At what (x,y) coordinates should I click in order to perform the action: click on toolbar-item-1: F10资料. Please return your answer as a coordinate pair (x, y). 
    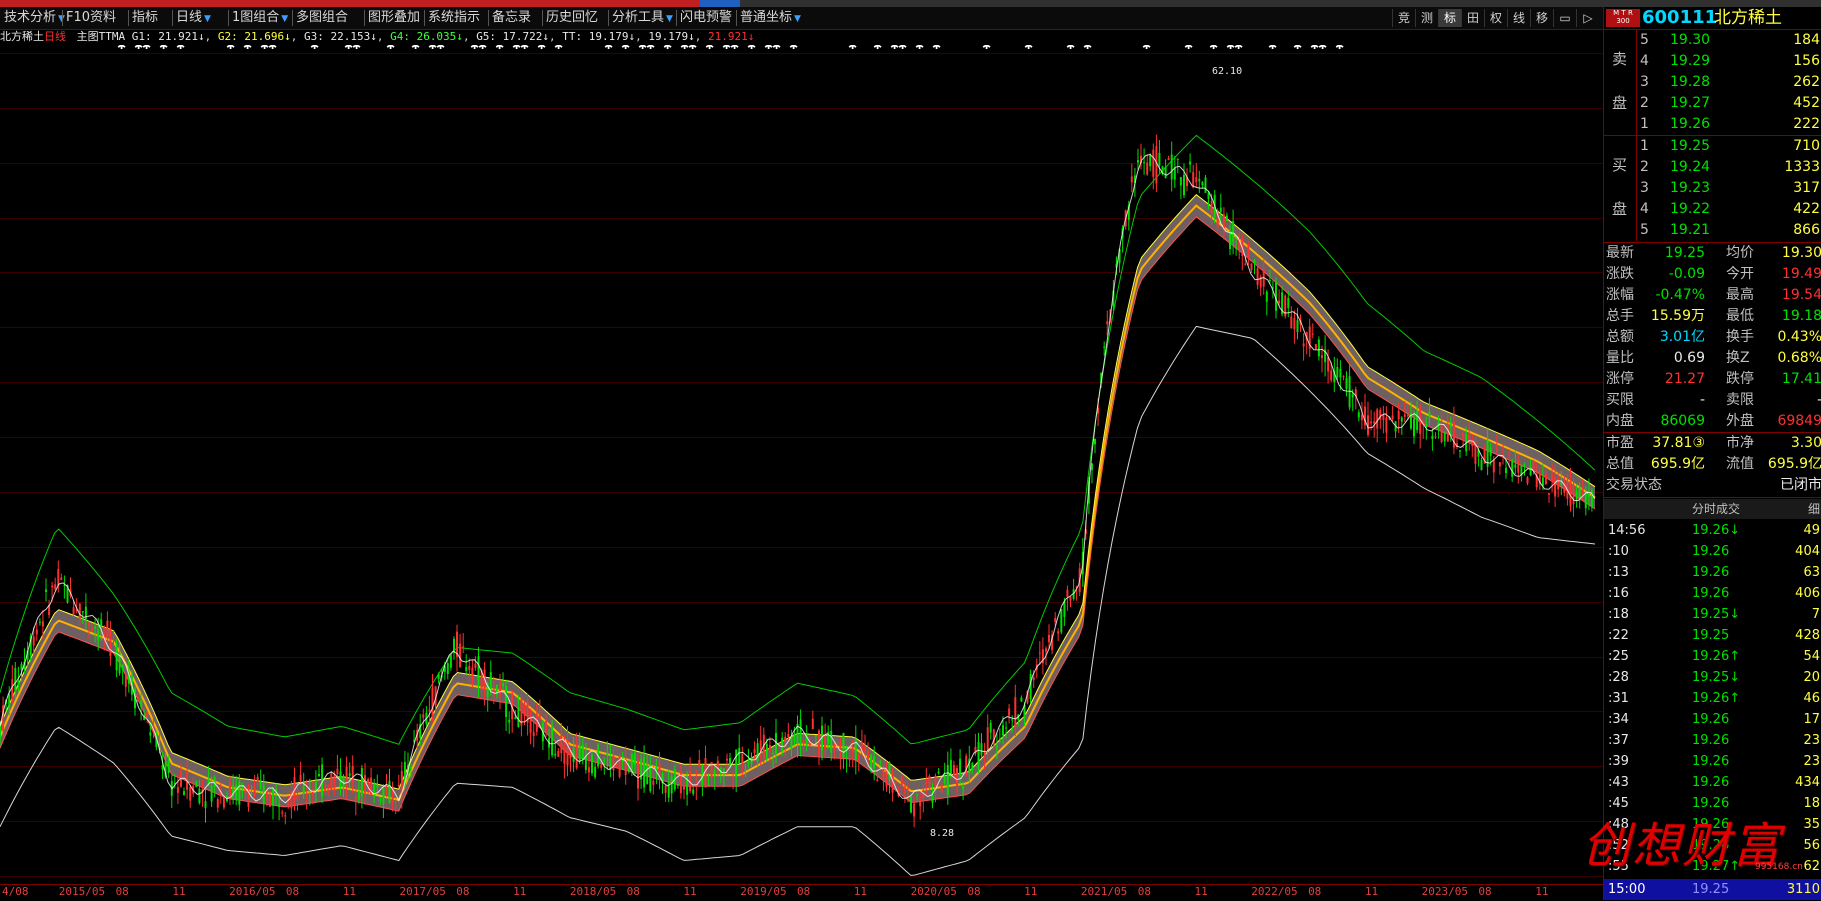
    Looking at the image, I should click on (91, 18).